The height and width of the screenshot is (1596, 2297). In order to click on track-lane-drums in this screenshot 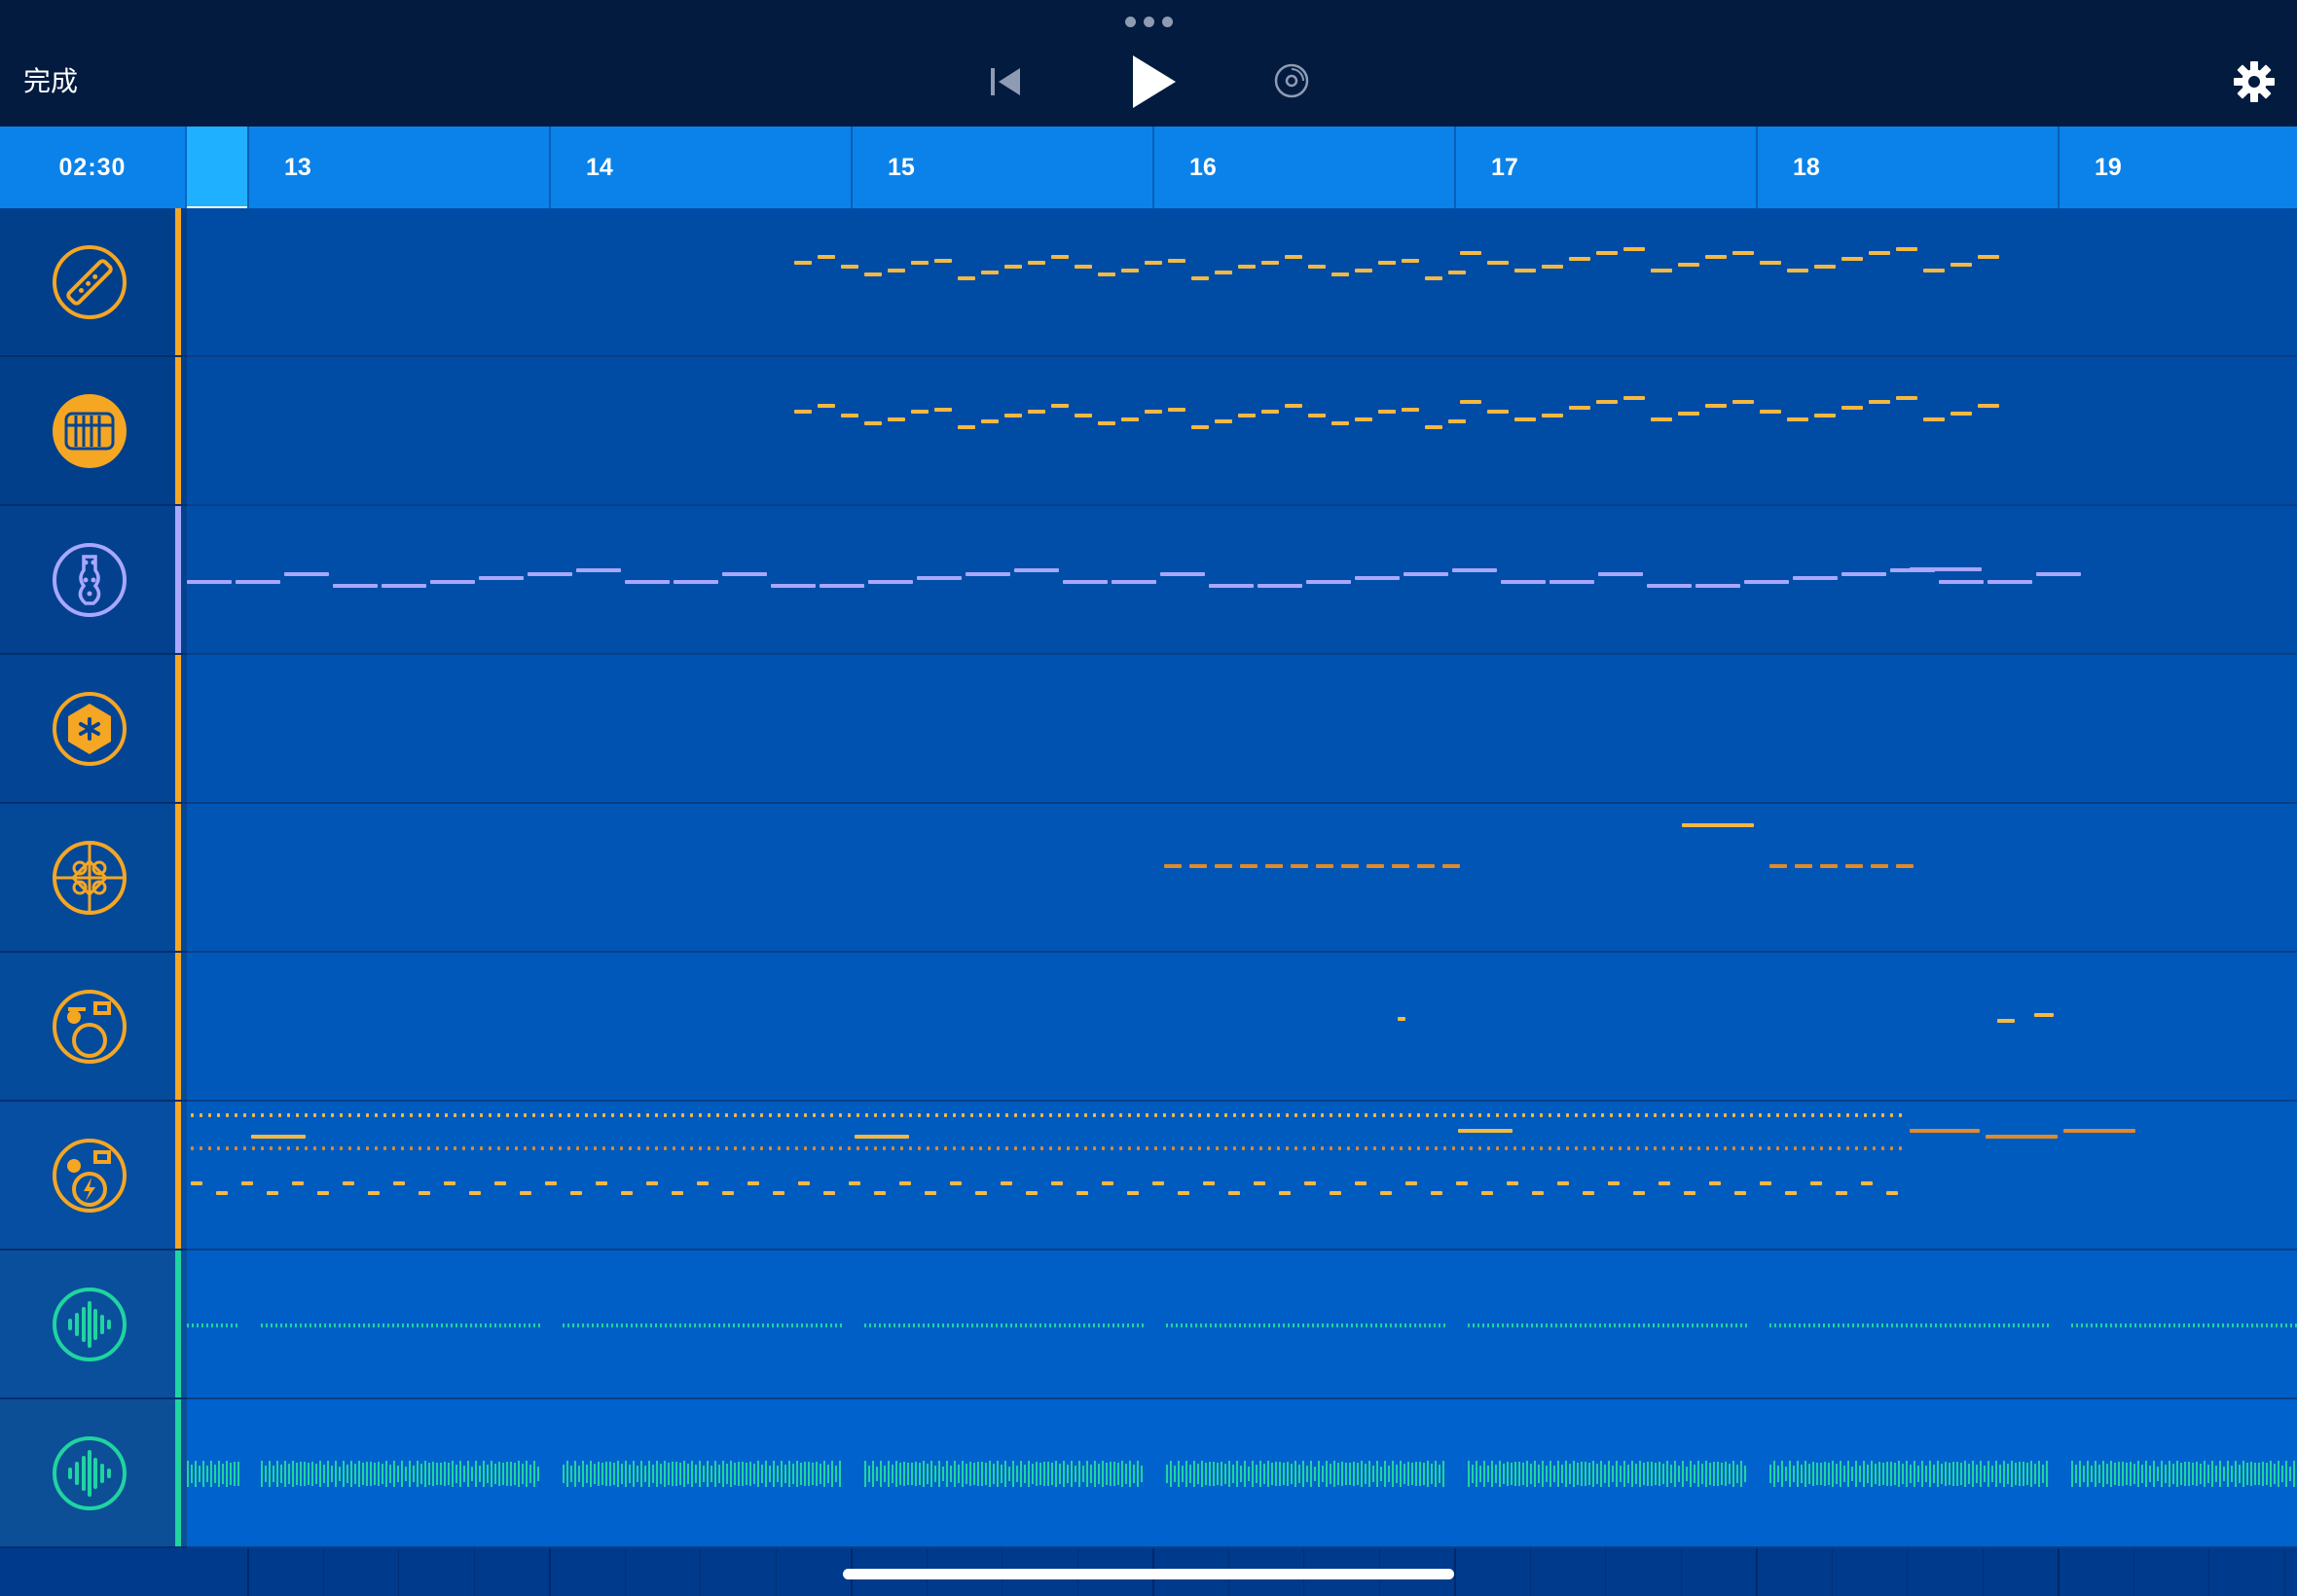, I will do `click(1242, 1027)`.